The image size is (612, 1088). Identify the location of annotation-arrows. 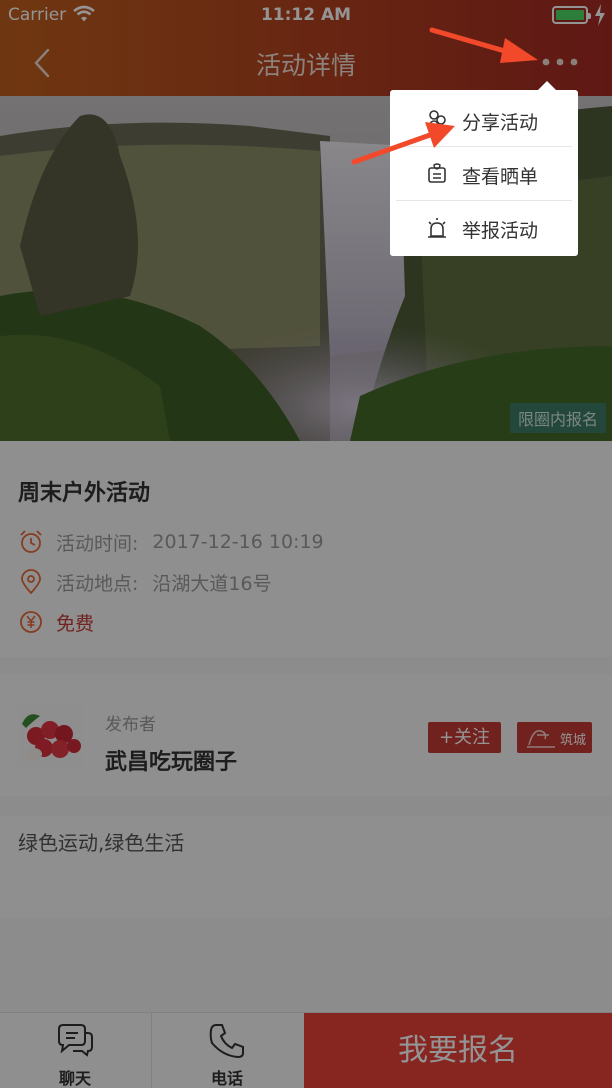
(444, 96).